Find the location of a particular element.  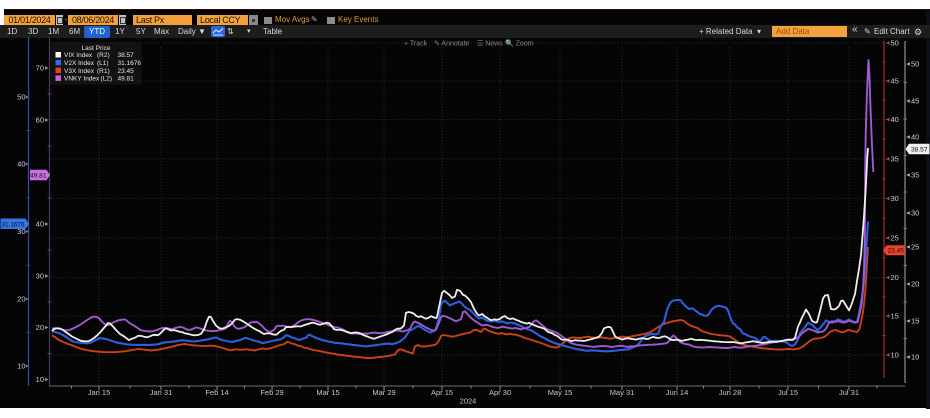

svg-text: 🔍 Zoom is located at coordinates (519, 43).